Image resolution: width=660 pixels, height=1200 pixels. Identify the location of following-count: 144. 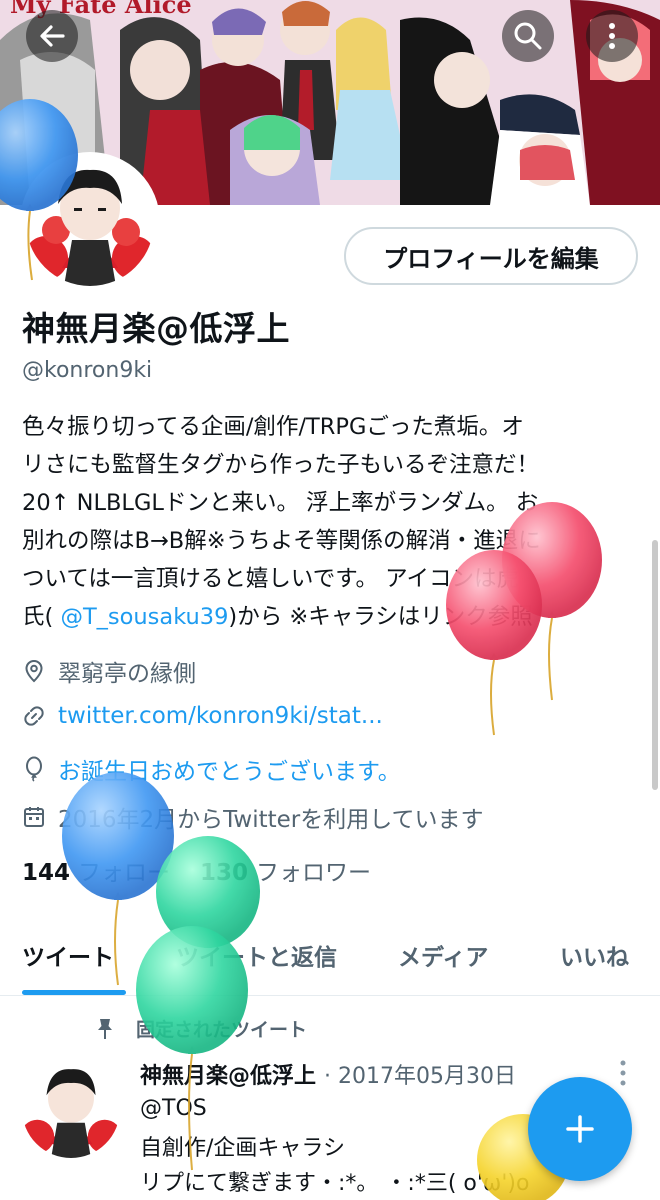
(46, 873).